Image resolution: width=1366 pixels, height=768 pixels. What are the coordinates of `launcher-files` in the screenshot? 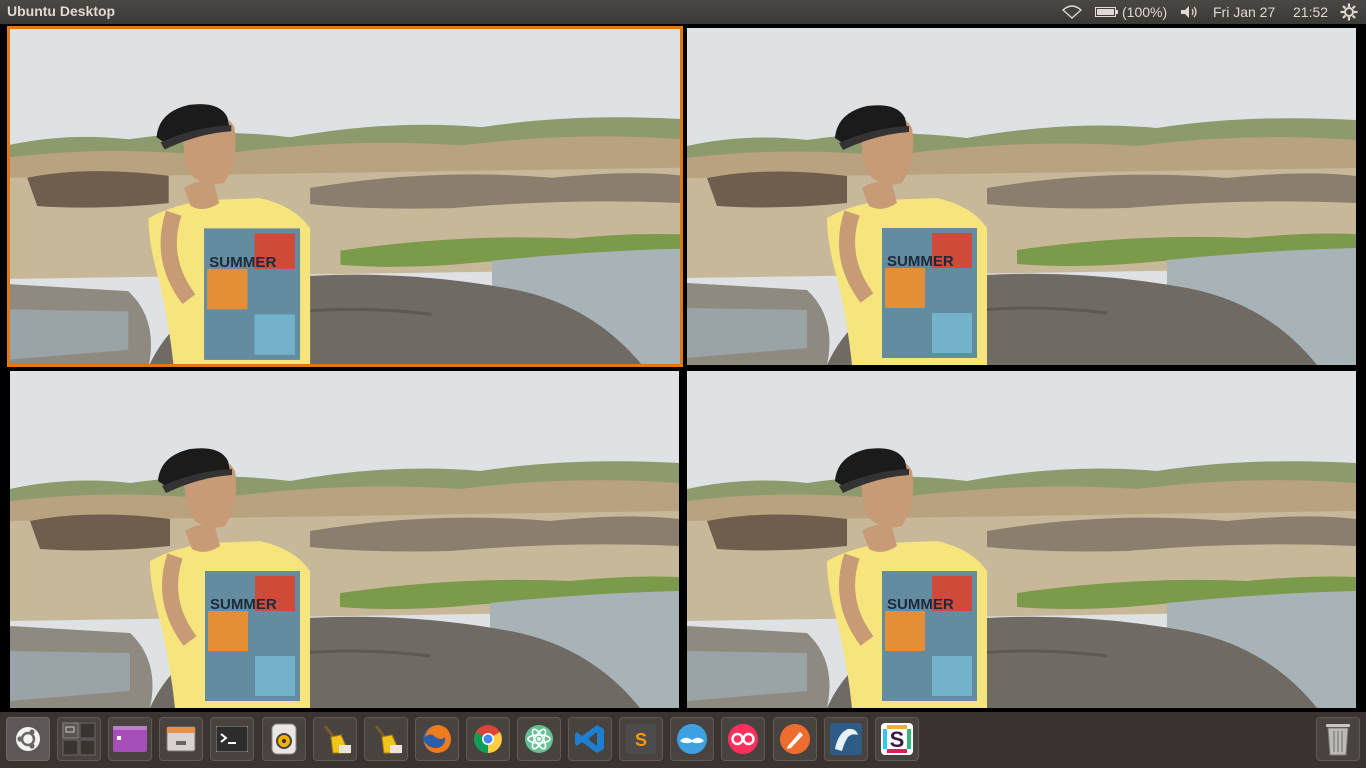 It's located at (181, 739).